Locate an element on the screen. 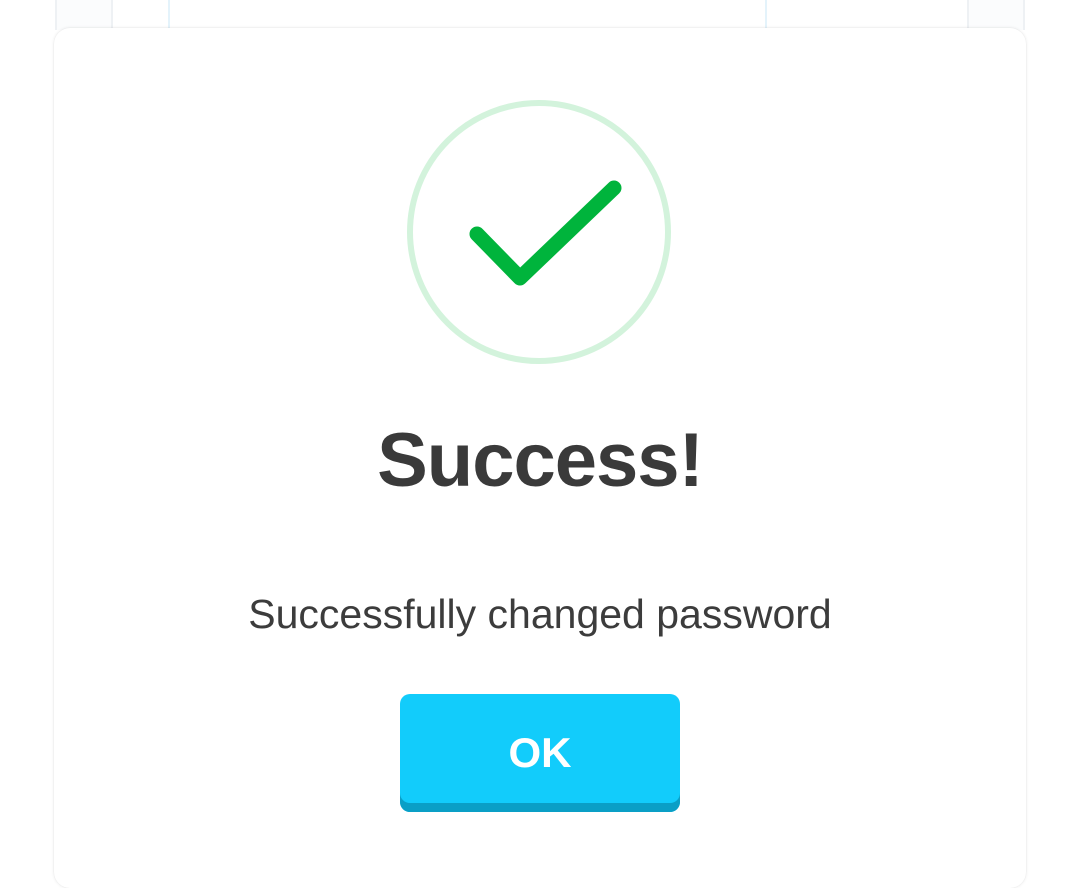 The width and height of the screenshot is (1080, 888). dialog-message: Successfully changed password is located at coordinates (540, 614).